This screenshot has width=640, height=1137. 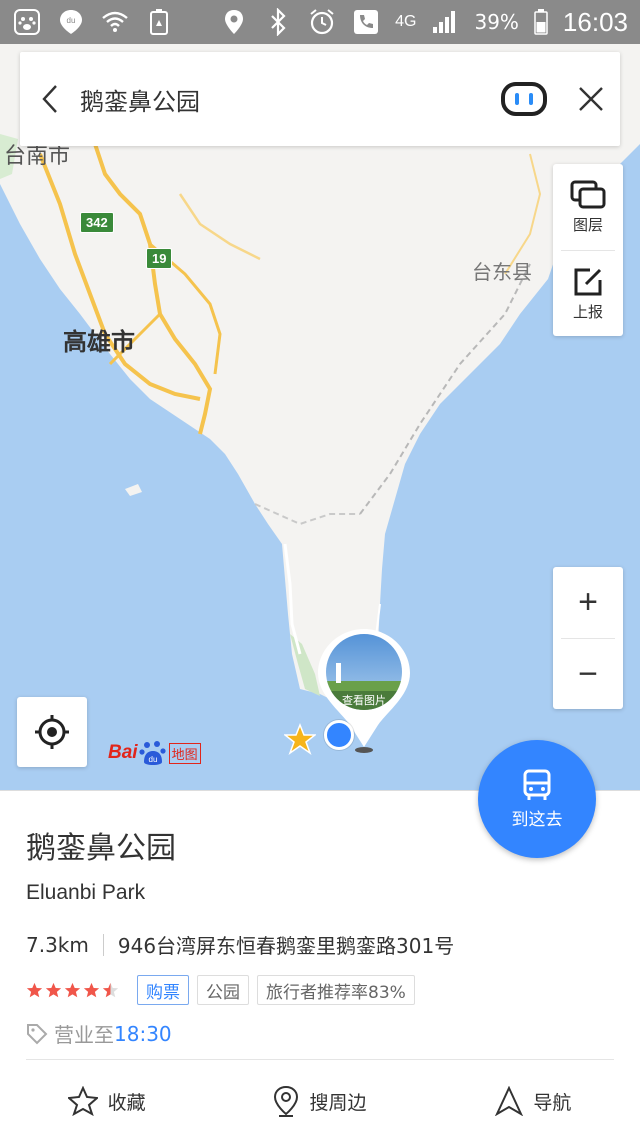 I want to click on location-icon, so click(x=234, y=22).